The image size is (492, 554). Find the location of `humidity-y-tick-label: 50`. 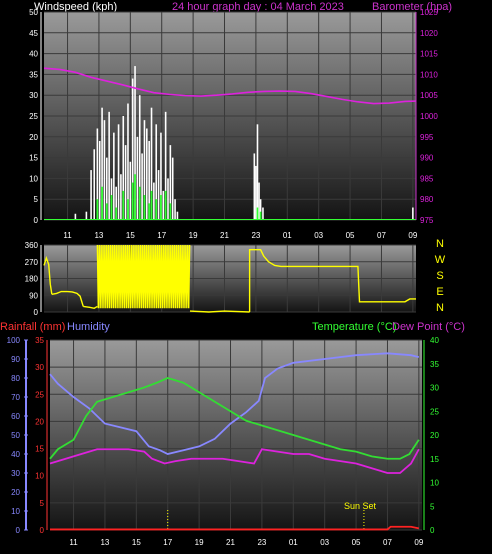

humidity-y-tick-label: 50 is located at coordinates (15, 435).